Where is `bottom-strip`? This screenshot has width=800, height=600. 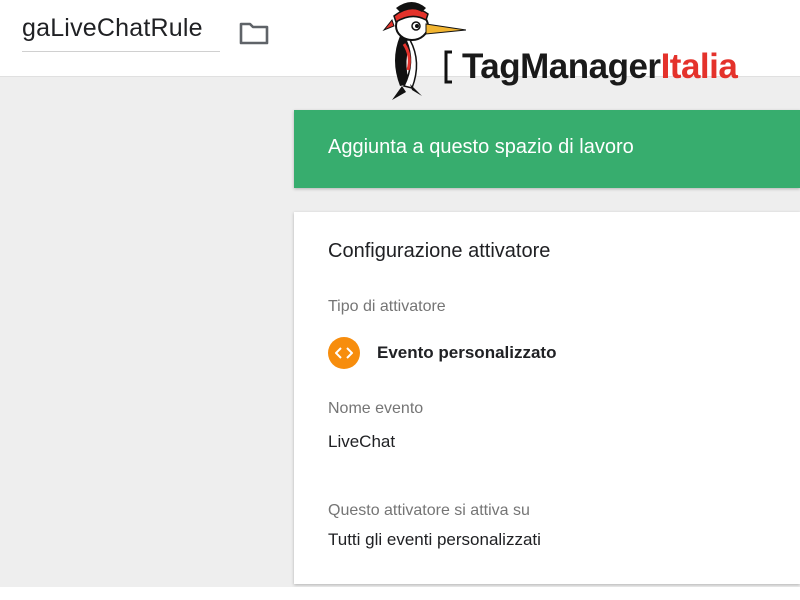
bottom-strip is located at coordinates (400, 593).